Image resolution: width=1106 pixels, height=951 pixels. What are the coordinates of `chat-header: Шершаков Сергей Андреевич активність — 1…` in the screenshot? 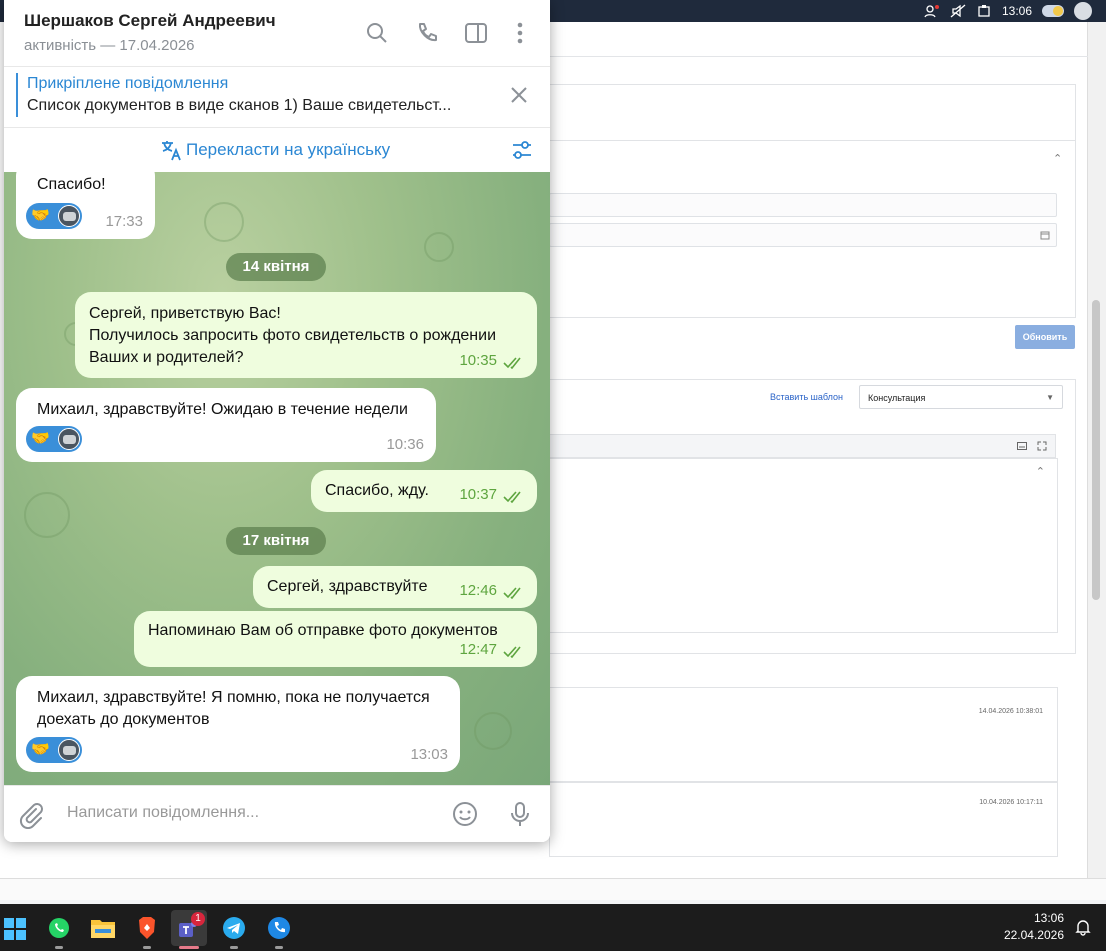 It's located at (277, 33).